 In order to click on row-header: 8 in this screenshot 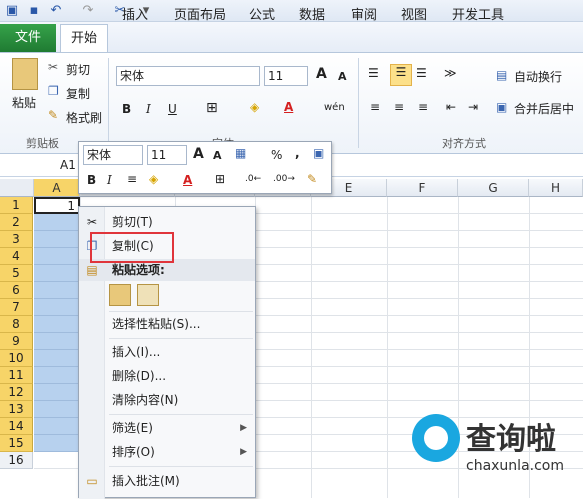, I will do `click(16, 324)`.